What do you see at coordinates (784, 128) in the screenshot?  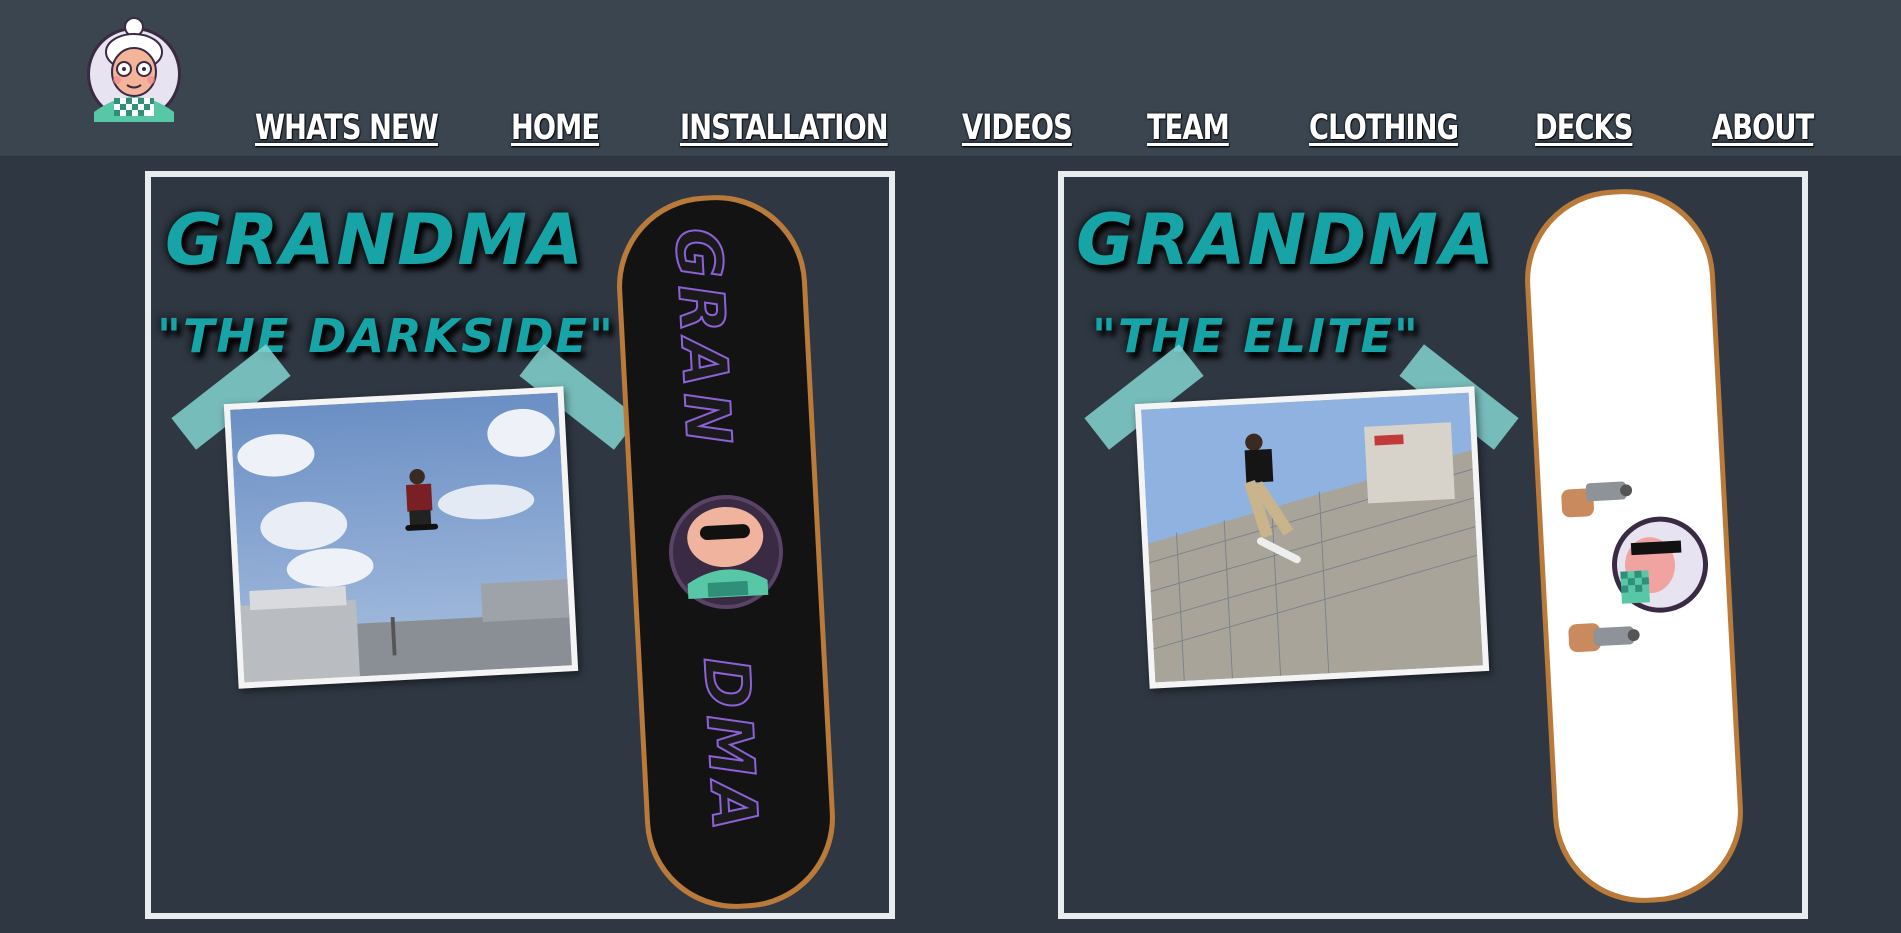 I see `nav-installation: INSTALLATION` at bounding box center [784, 128].